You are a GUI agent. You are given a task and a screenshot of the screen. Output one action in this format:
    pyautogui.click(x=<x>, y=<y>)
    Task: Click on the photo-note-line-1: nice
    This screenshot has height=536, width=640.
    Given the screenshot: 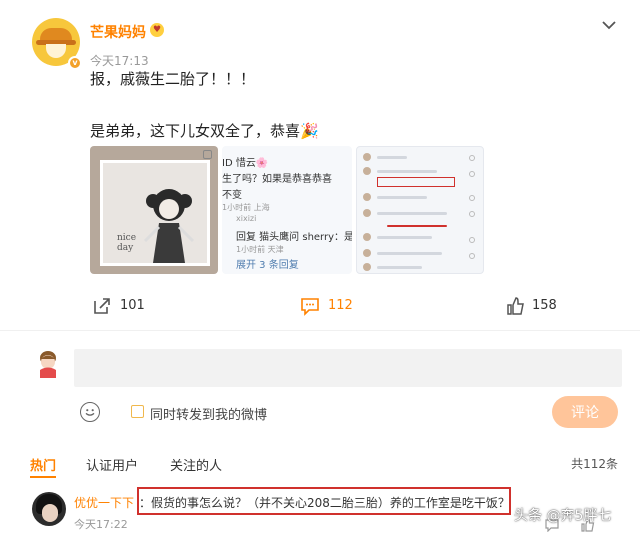 What is the action you would take?
    pyautogui.click(x=127, y=238)
    